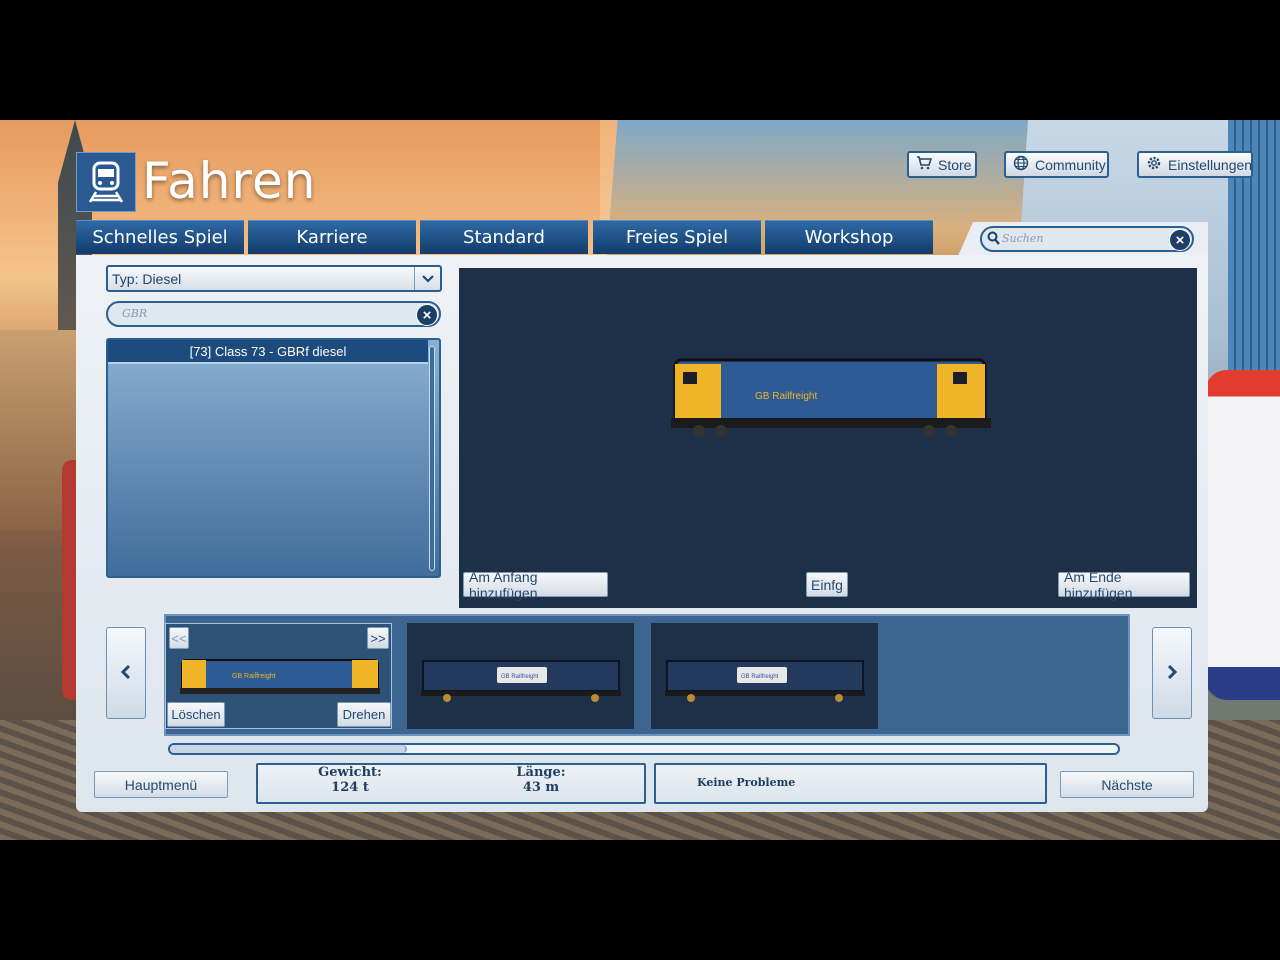 The width and height of the screenshot is (1280, 960). Describe the element at coordinates (1070, 164) in the screenshot. I see `community-label: Community` at that location.